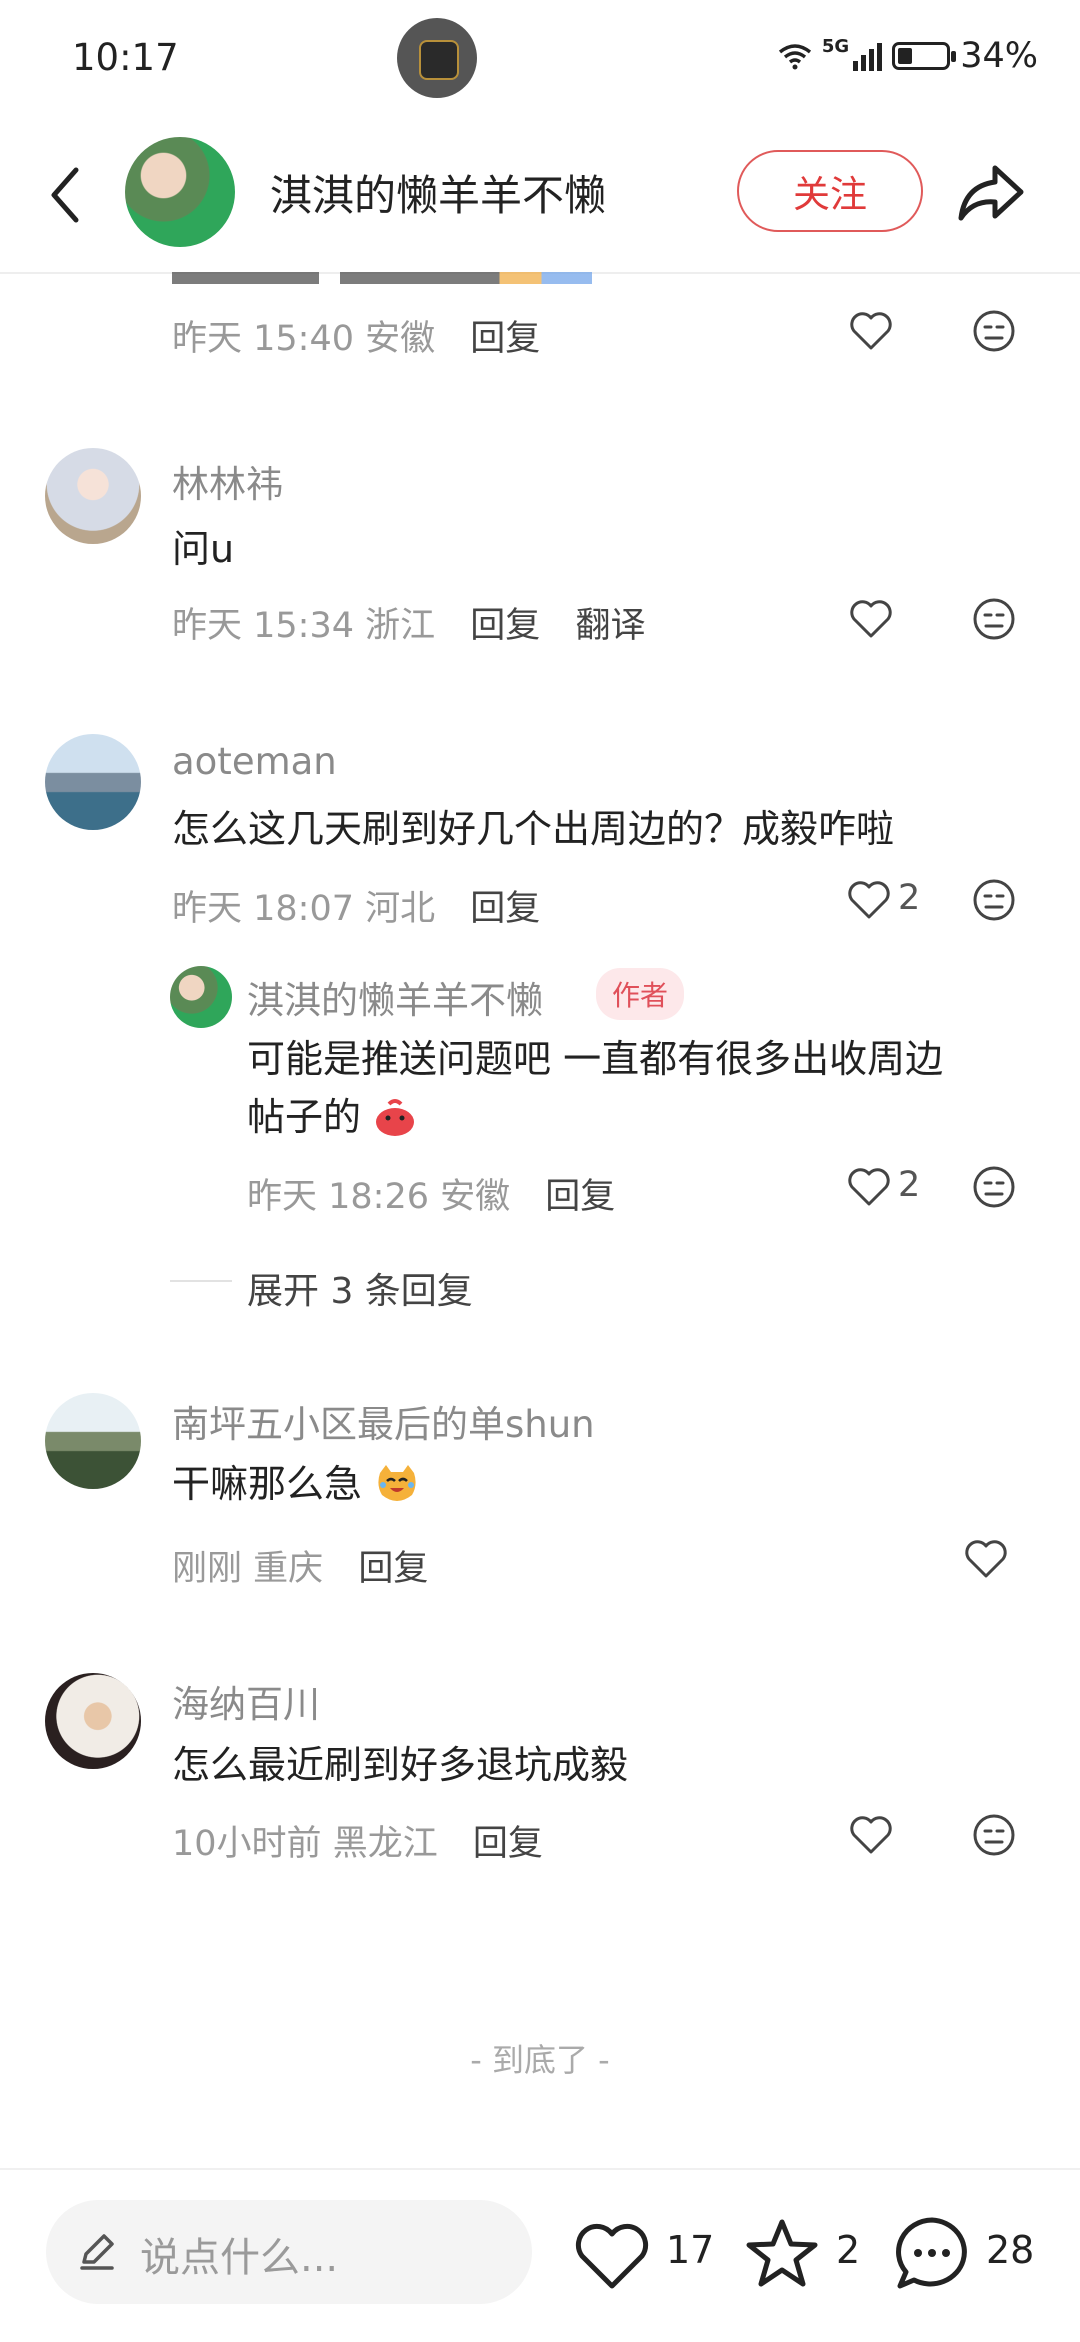 The width and height of the screenshot is (1080, 2342). What do you see at coordinates (247, 1844) in the screenshot?
I see `comment-time: 10小时前` at bounding box center [247, 1844].